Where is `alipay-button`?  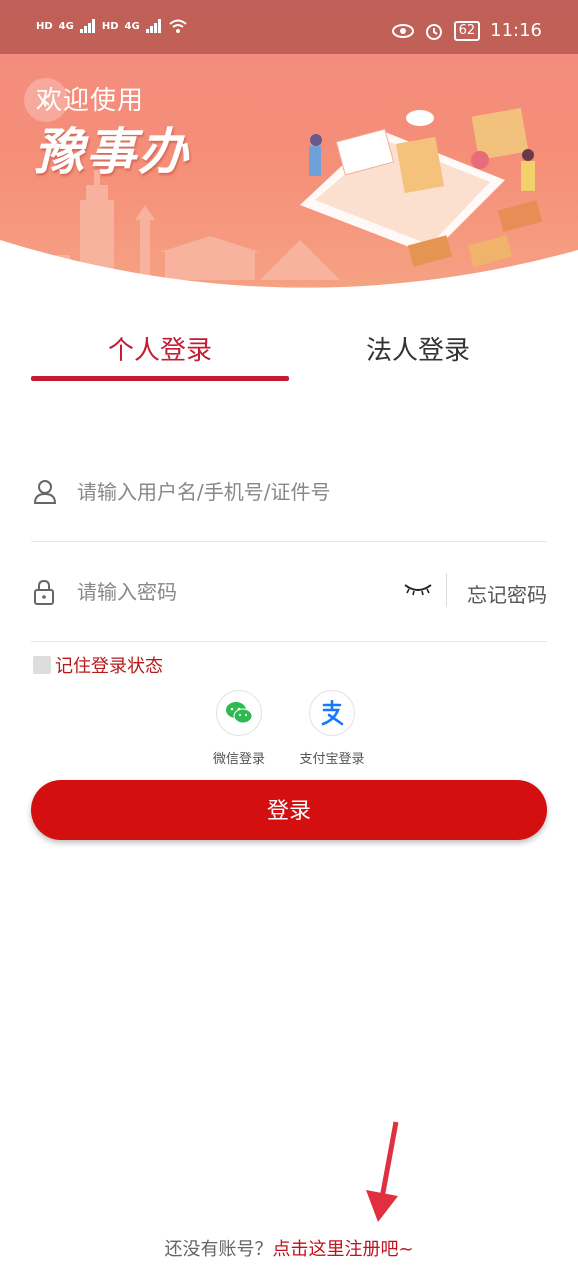
alipay-button is located at coordinates (332, 713).